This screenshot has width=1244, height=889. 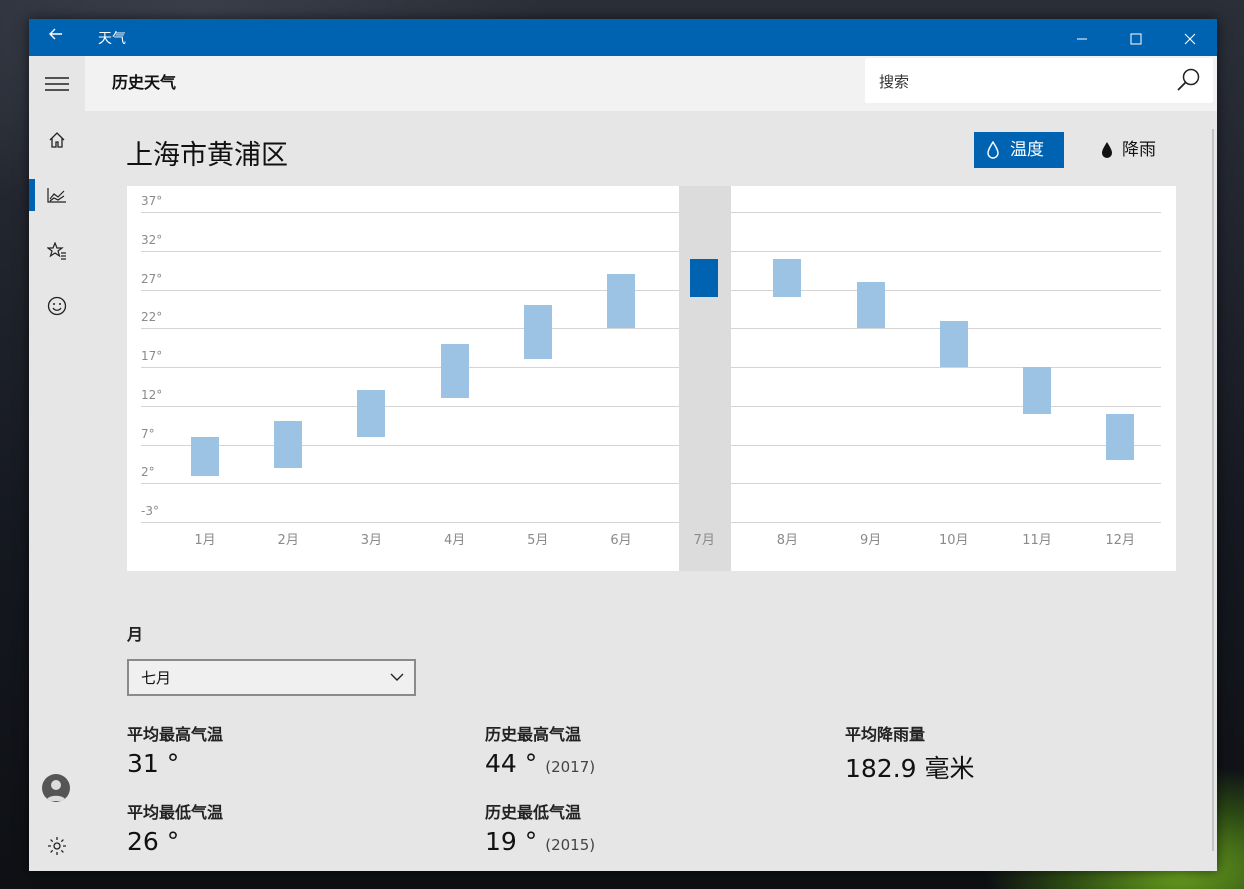 I want to click on x-tick-label: 12月, so click(x=1120, y=540).